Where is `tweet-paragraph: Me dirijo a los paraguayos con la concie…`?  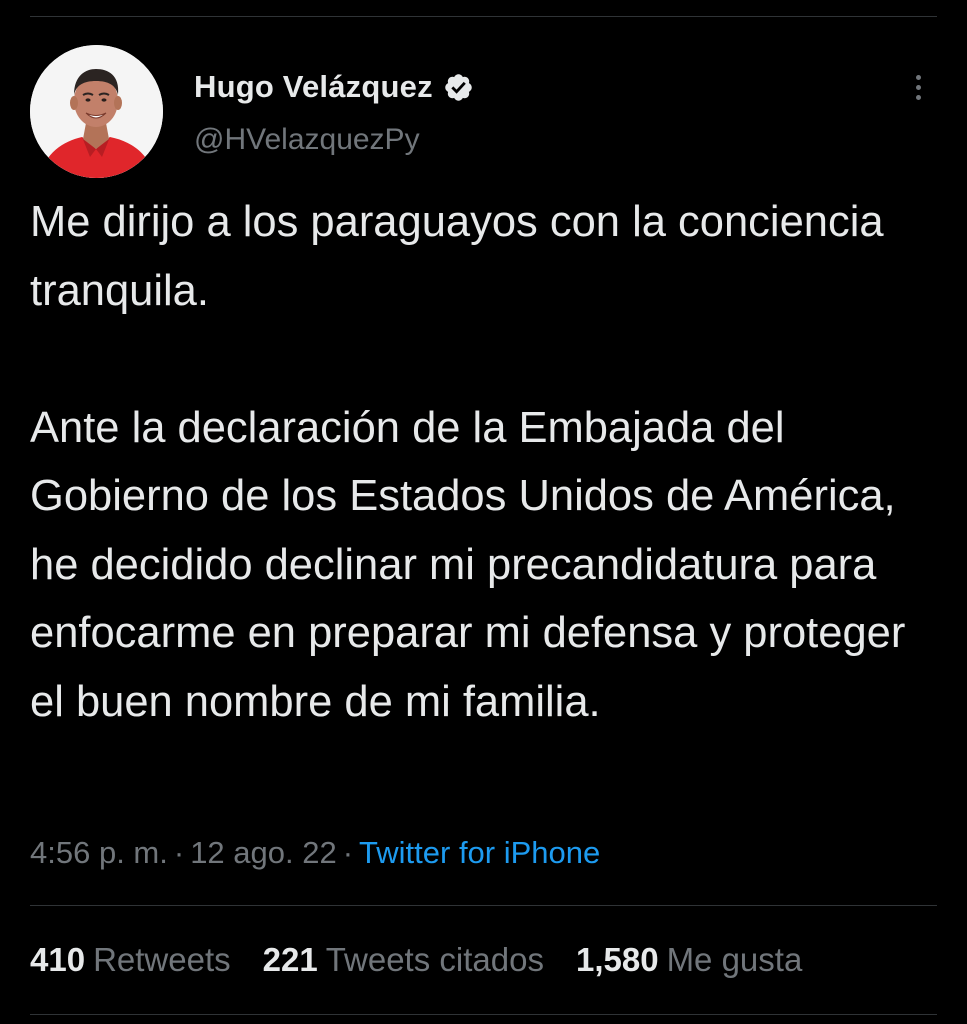
tweet-paragraph: Me dirijo a los paraguayos con la concie… is located at coordinates (457, 256).